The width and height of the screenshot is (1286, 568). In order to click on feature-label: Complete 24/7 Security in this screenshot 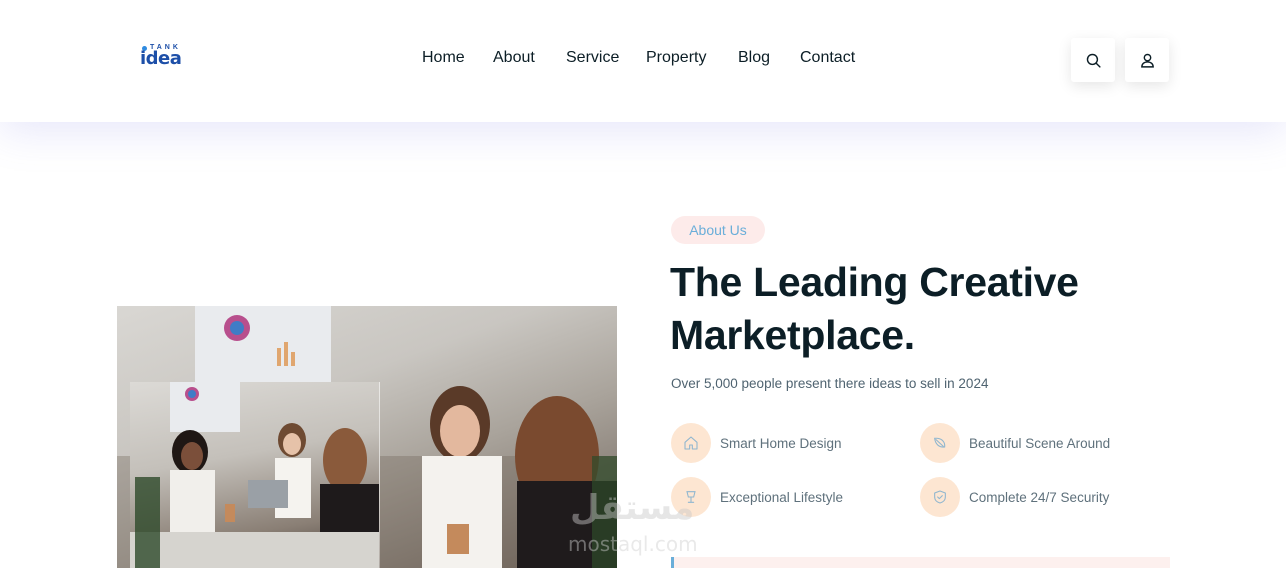, I will do `click(1039, 497)`.